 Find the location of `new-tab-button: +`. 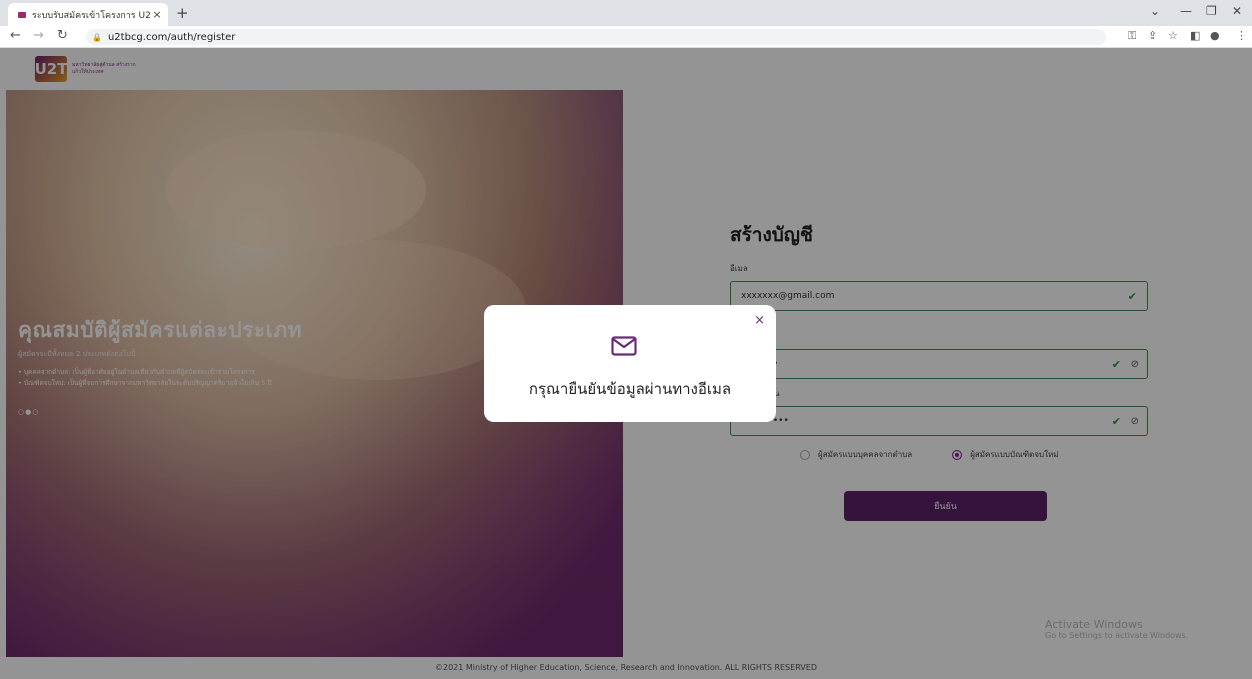

new-tab-button: + is located at coordinates (182, 13).